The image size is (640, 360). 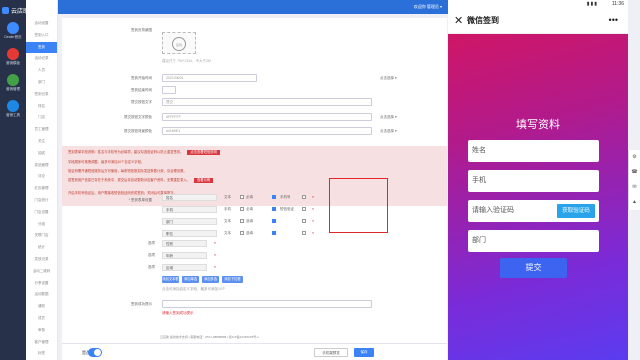 What do you see at coordinates (41, 236) in the screenshot?
I see `sub-sidebar-item: 关联门店` at bounding box center [41, 236].